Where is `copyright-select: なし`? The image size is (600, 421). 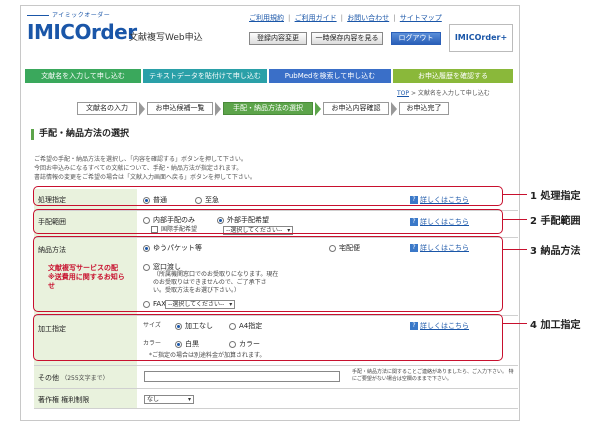 copyright-select: なし is located at coordinates (169, 399).